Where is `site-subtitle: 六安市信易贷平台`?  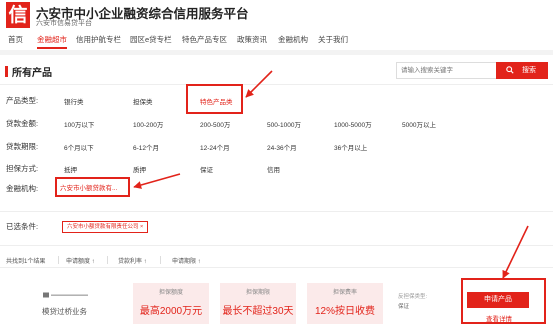 site-subtitle: 六安市信易贷平台 is located at coordinates (64, 23).